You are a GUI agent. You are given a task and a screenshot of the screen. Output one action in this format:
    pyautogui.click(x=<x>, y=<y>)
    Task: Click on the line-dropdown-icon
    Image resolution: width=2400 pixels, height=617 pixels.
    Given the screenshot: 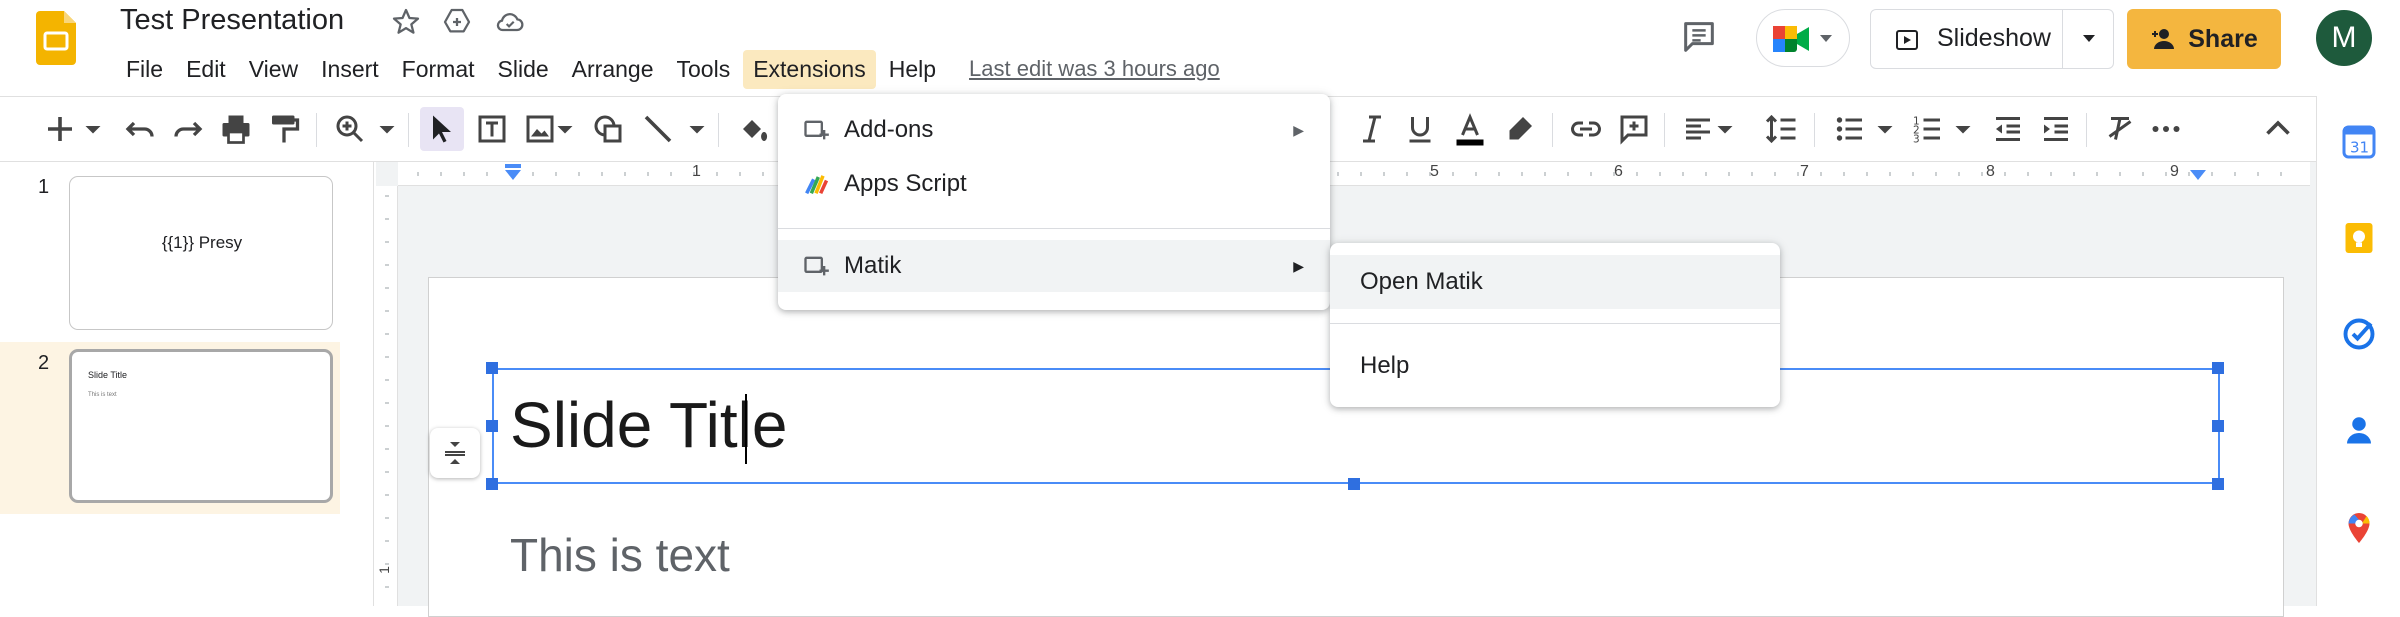 What is the action you would take?
    pyautogui.click(x=697, y=129)
    